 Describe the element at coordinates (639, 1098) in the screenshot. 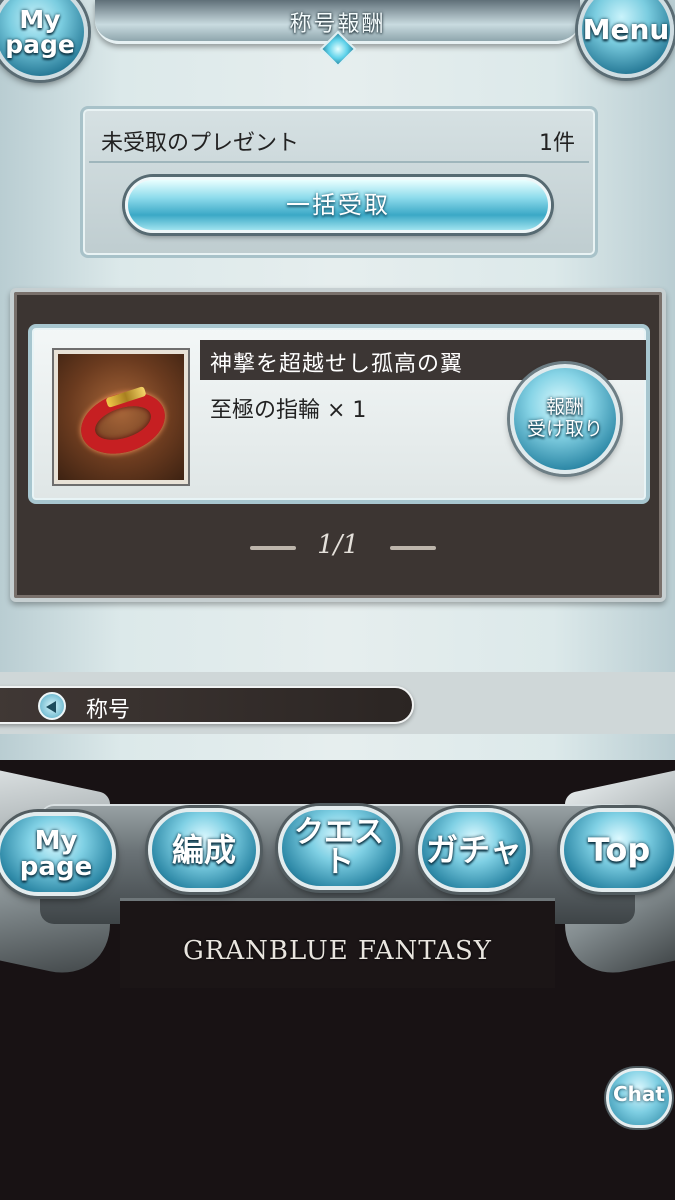

I see `chat-button: Chat` at that location.